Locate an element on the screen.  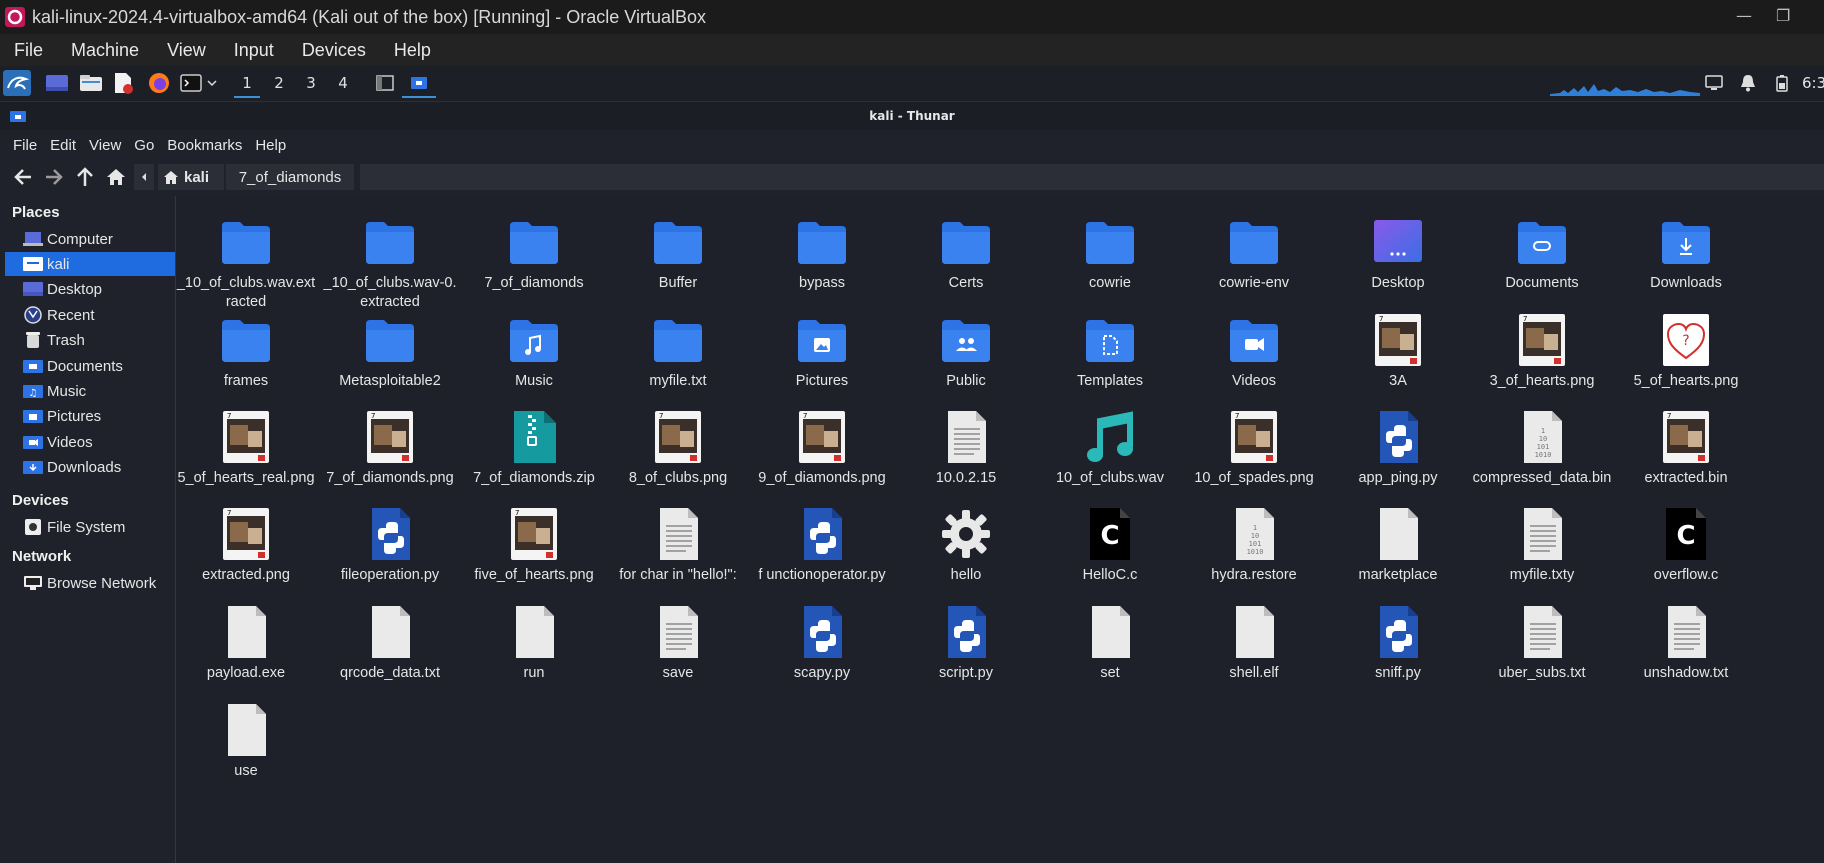
workspace-2: 2 is located at coordinates (279, 83).